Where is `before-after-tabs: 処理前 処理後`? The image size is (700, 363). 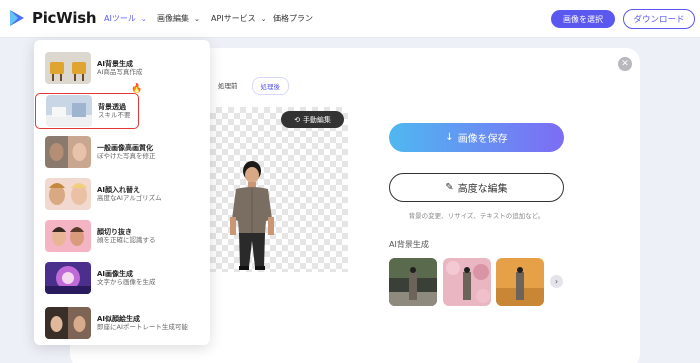
before-after-tabs: 処理前 処理後 is located at coordinates (249, 86).